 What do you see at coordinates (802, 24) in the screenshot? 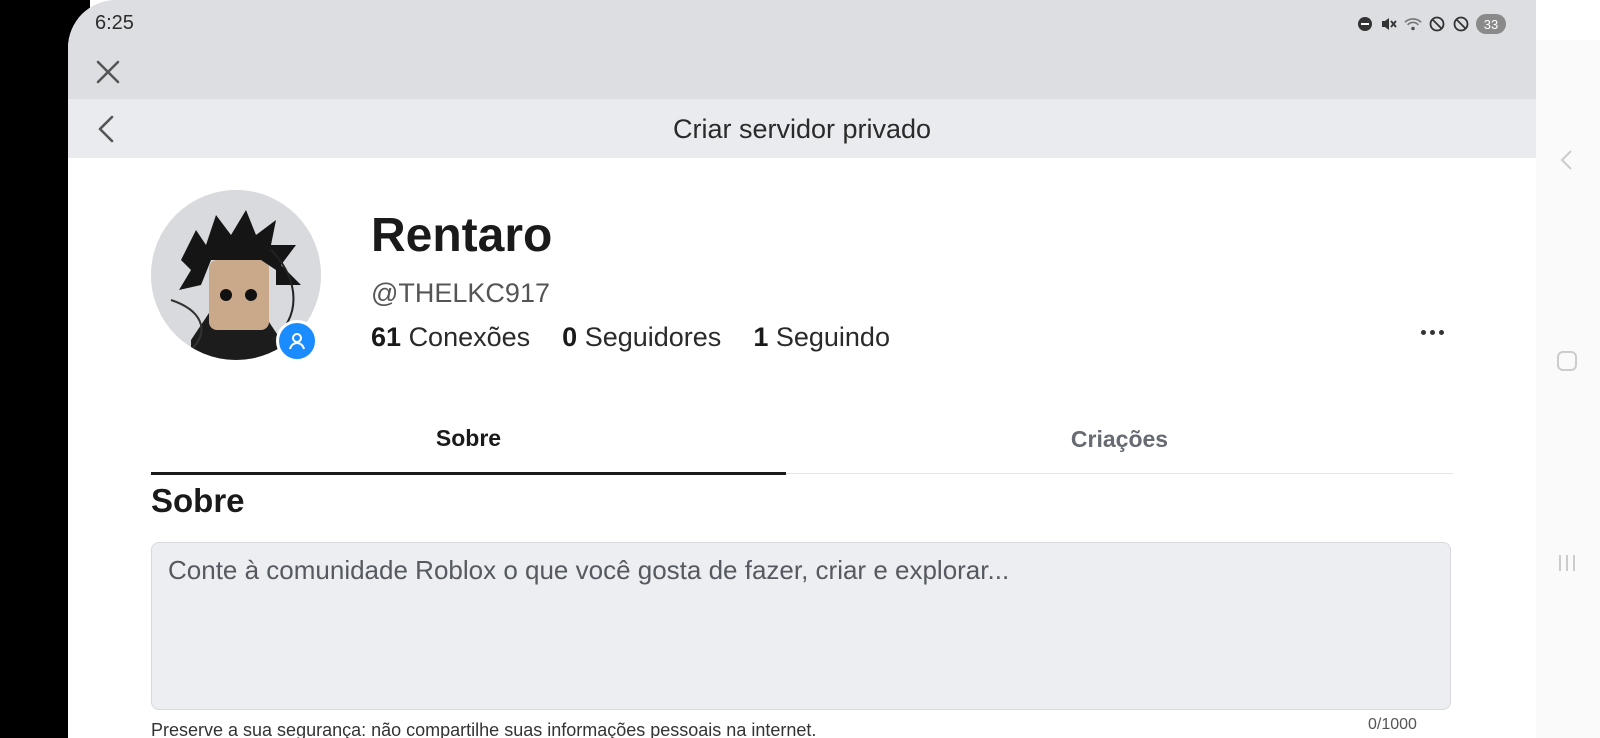
I see `status-bar: 6:25 33` at bounding box center [802, 24].